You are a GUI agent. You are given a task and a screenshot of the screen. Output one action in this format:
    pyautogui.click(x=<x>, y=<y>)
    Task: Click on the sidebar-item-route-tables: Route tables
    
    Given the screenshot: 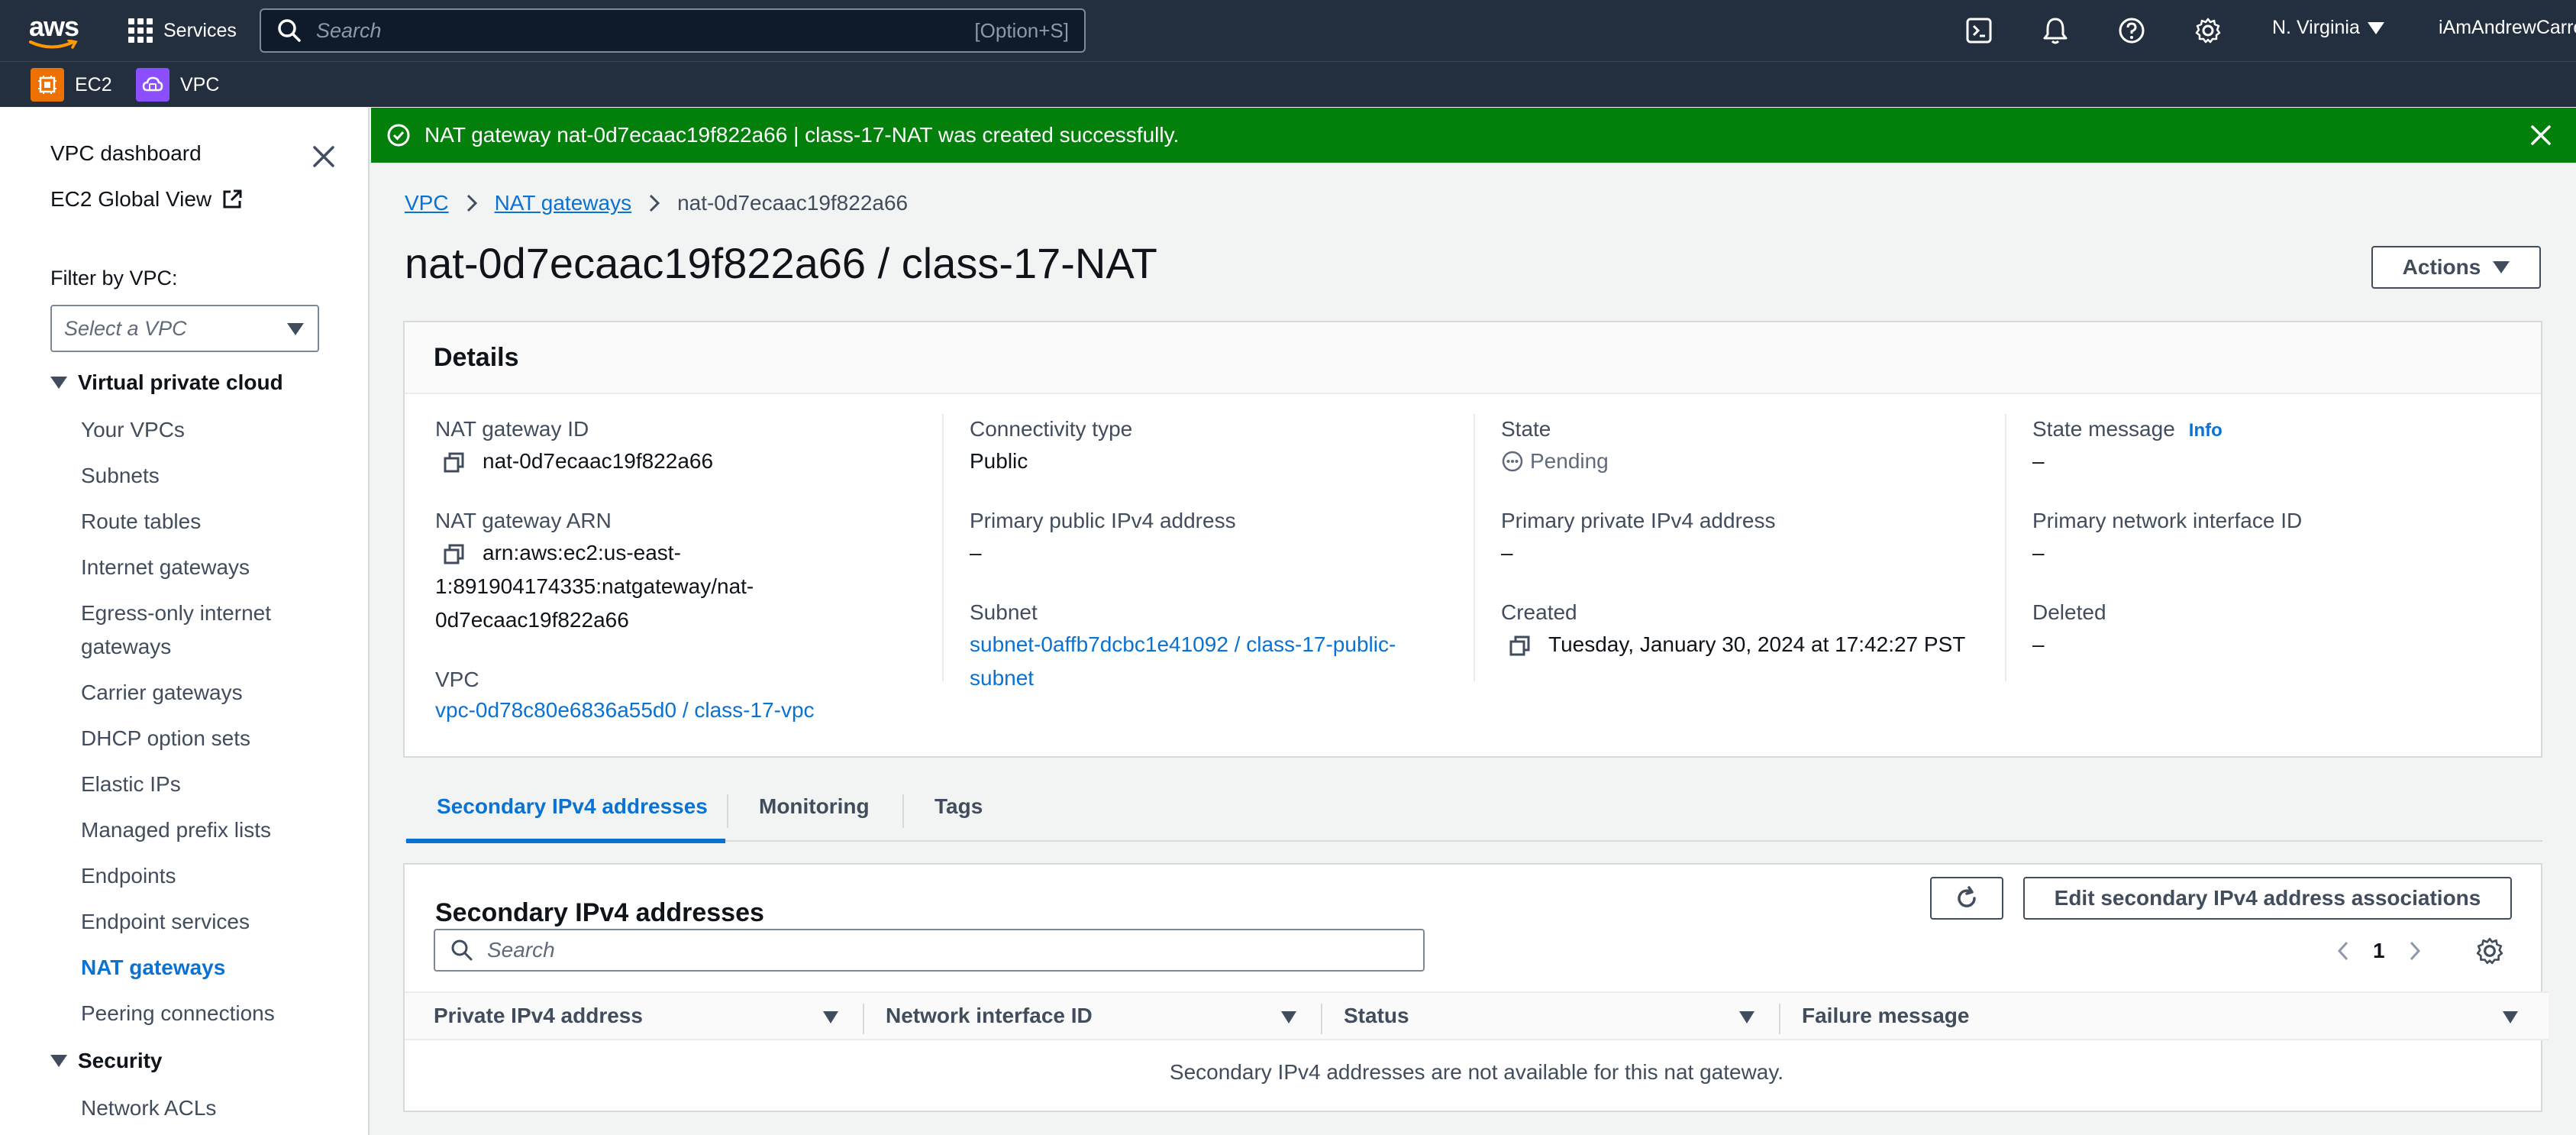 What is the action you would take?
    pyautogui.click(x=211, y=521)
    